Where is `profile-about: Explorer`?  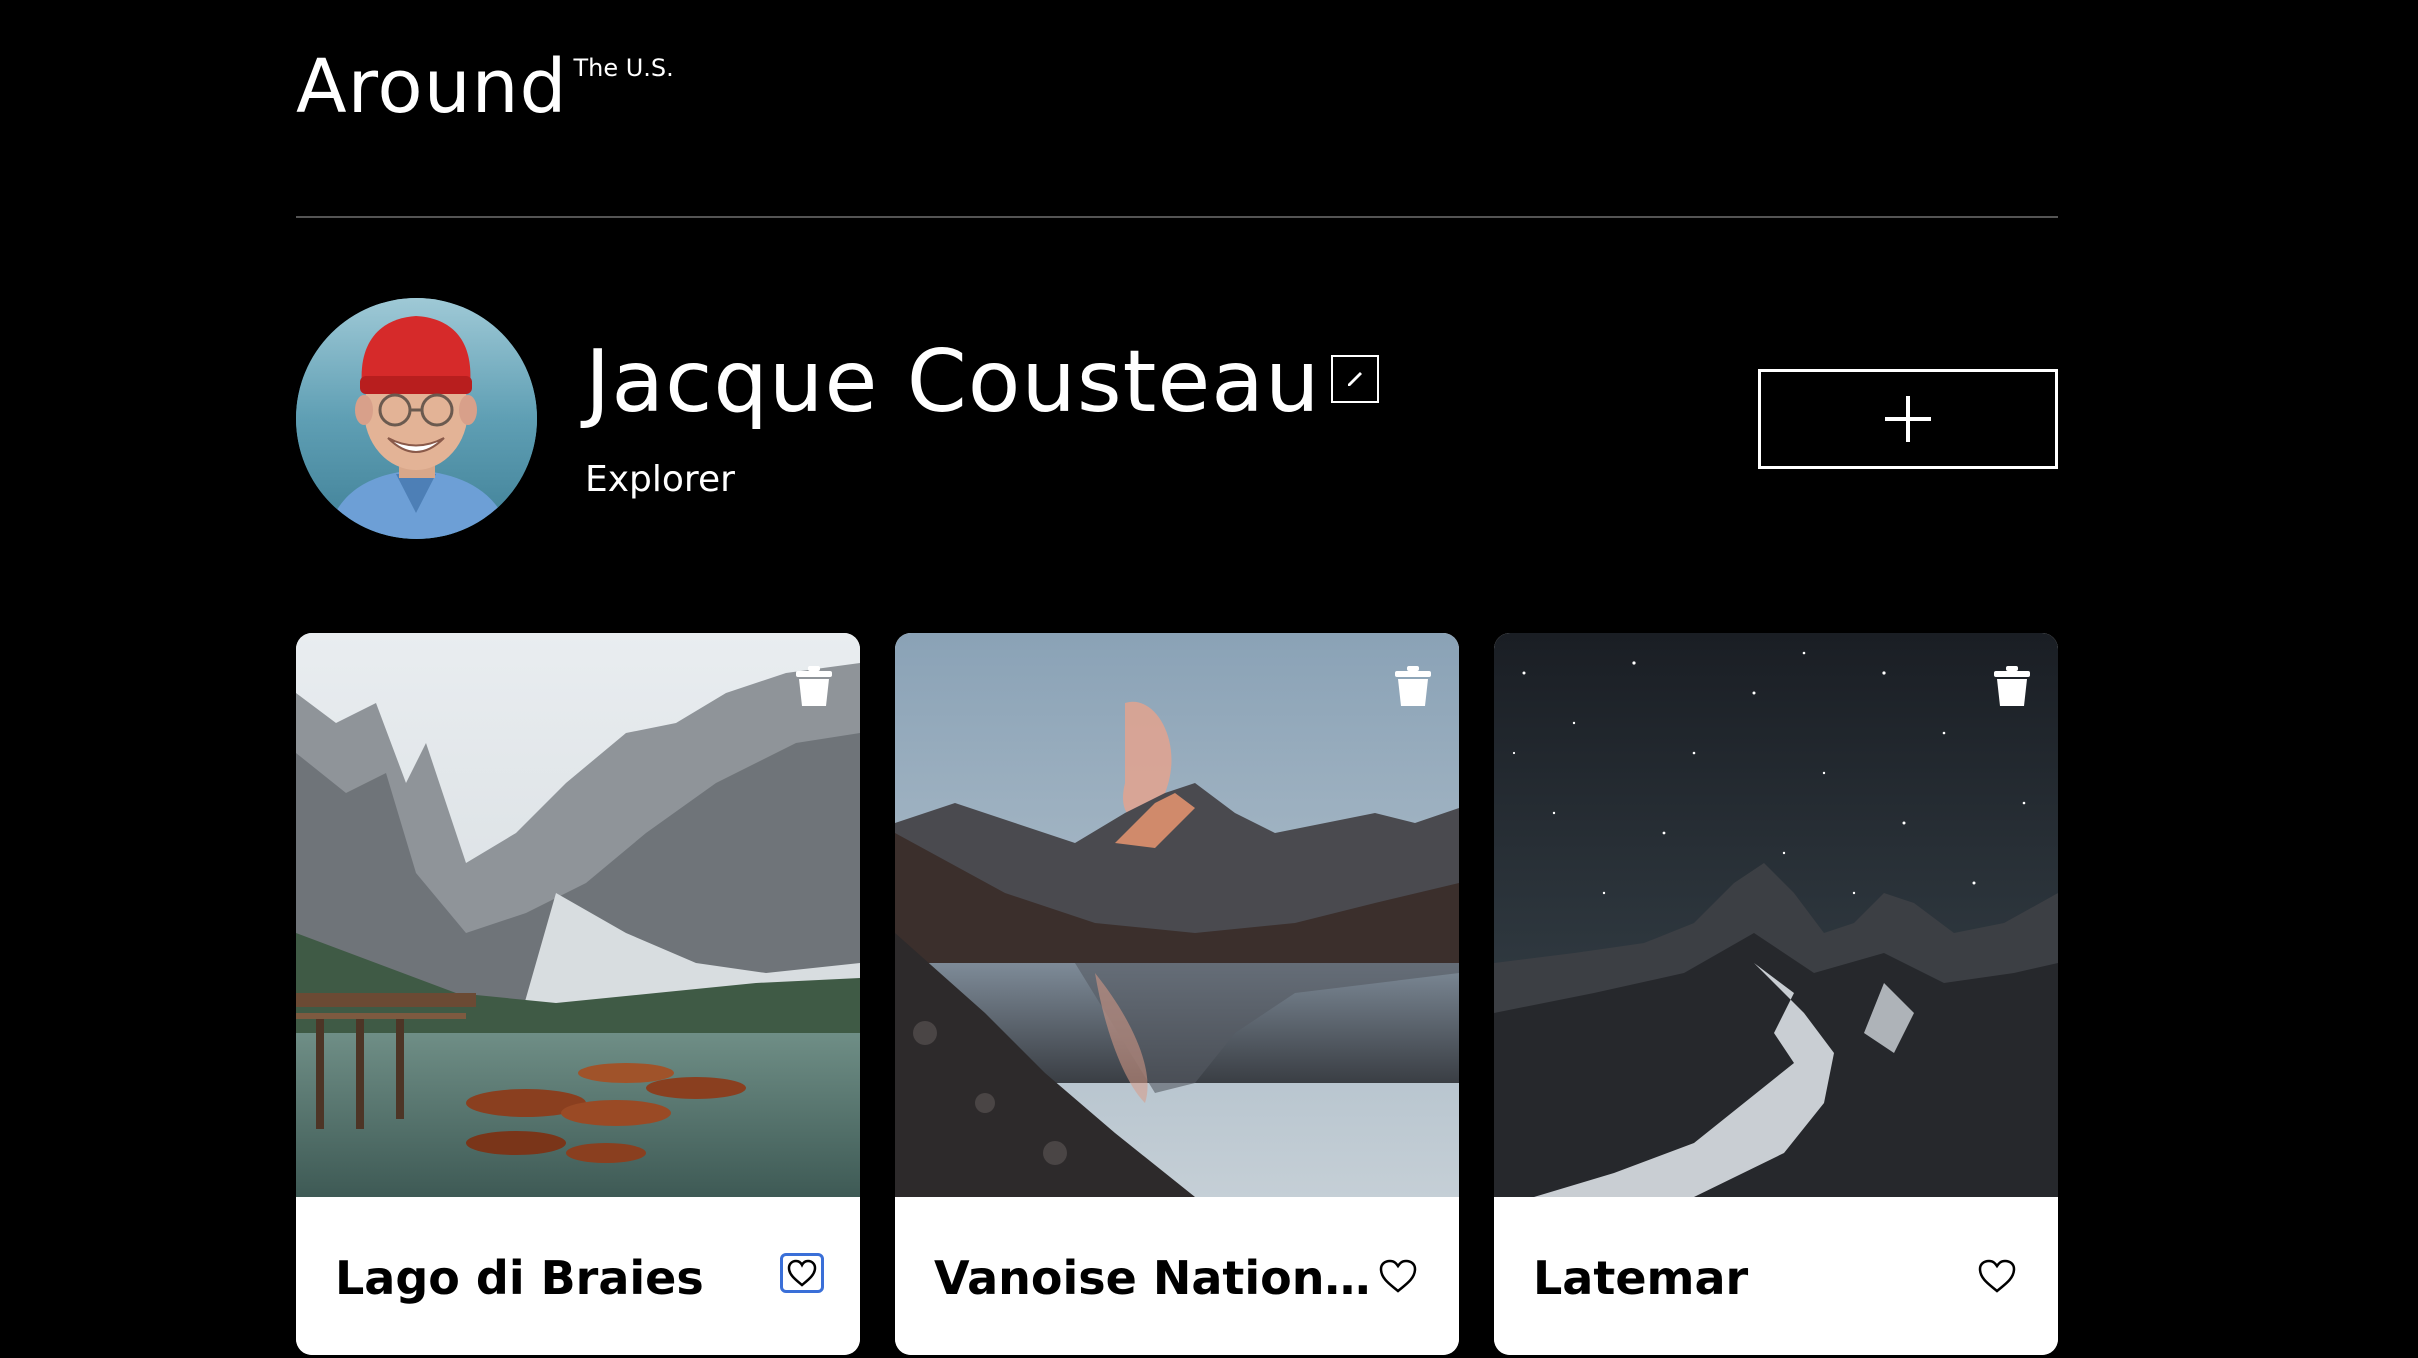 profile-about: Explorer is located at coordinates (660, 479).